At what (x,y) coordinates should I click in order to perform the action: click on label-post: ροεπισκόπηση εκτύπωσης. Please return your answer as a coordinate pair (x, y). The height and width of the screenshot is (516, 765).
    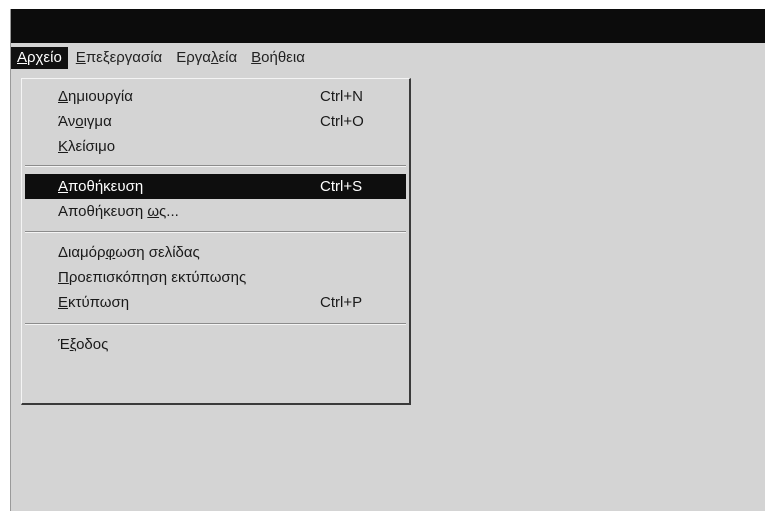
    Looking at the image, I should click on (157, 277).